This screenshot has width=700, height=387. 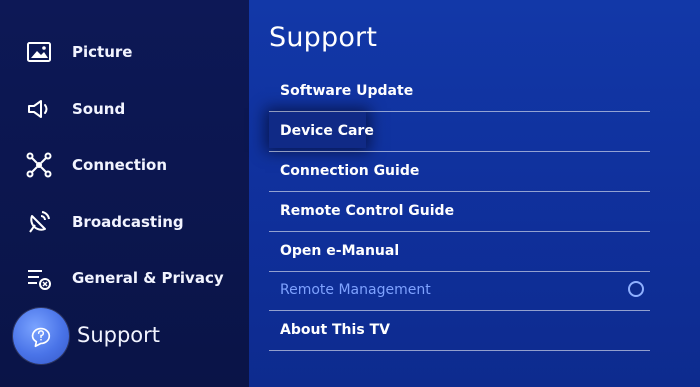 I want to click on sidebar-item-label: General & Privacy, so click(x=148, y=278).